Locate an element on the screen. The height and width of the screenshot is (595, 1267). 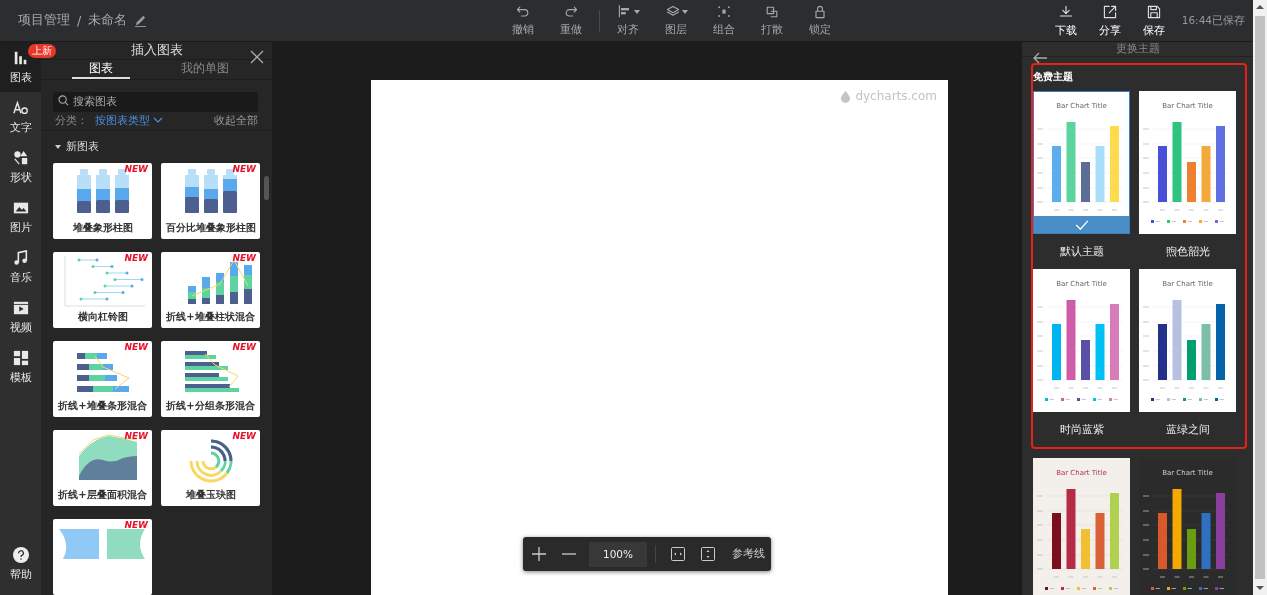
chart-template-card: NEW 折线+堆叠条形混合 is located at coordinates (102, 379).